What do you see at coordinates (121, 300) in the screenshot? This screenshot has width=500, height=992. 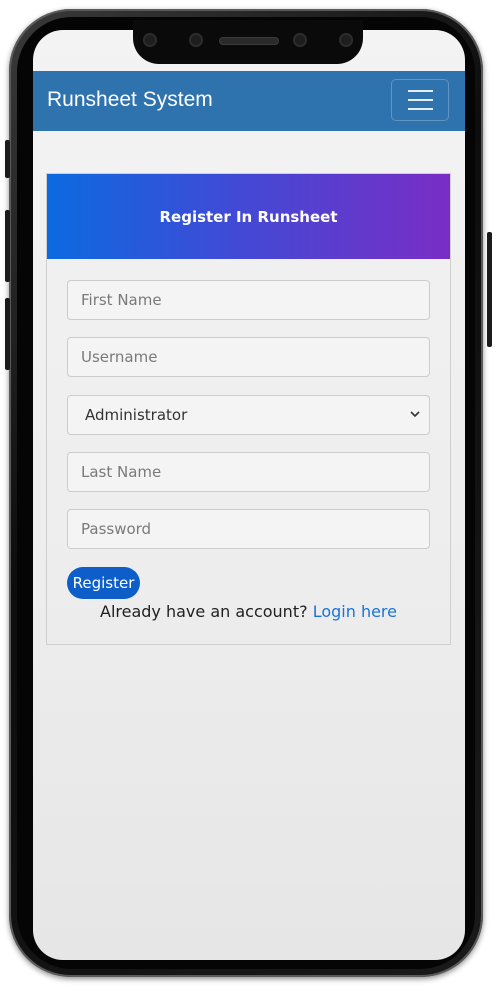 I see `first-name-placeholder: First Name` at bounding box center [121, 300].